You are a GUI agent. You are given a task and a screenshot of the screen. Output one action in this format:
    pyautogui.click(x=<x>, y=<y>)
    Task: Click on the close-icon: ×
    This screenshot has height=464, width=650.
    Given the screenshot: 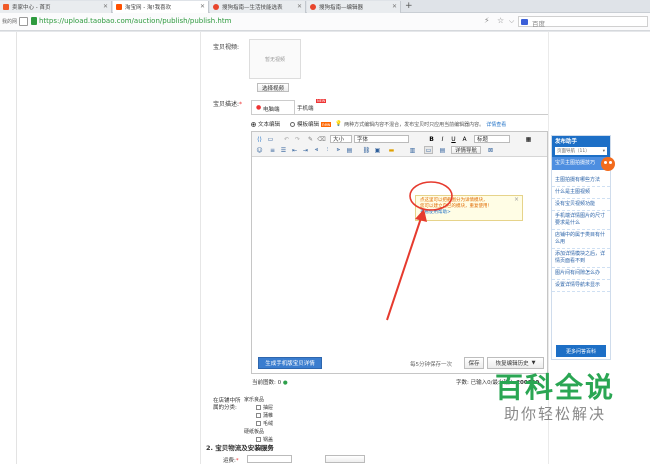 What is the action you would take?
    pyautogui.click(x=516, y=199)
    